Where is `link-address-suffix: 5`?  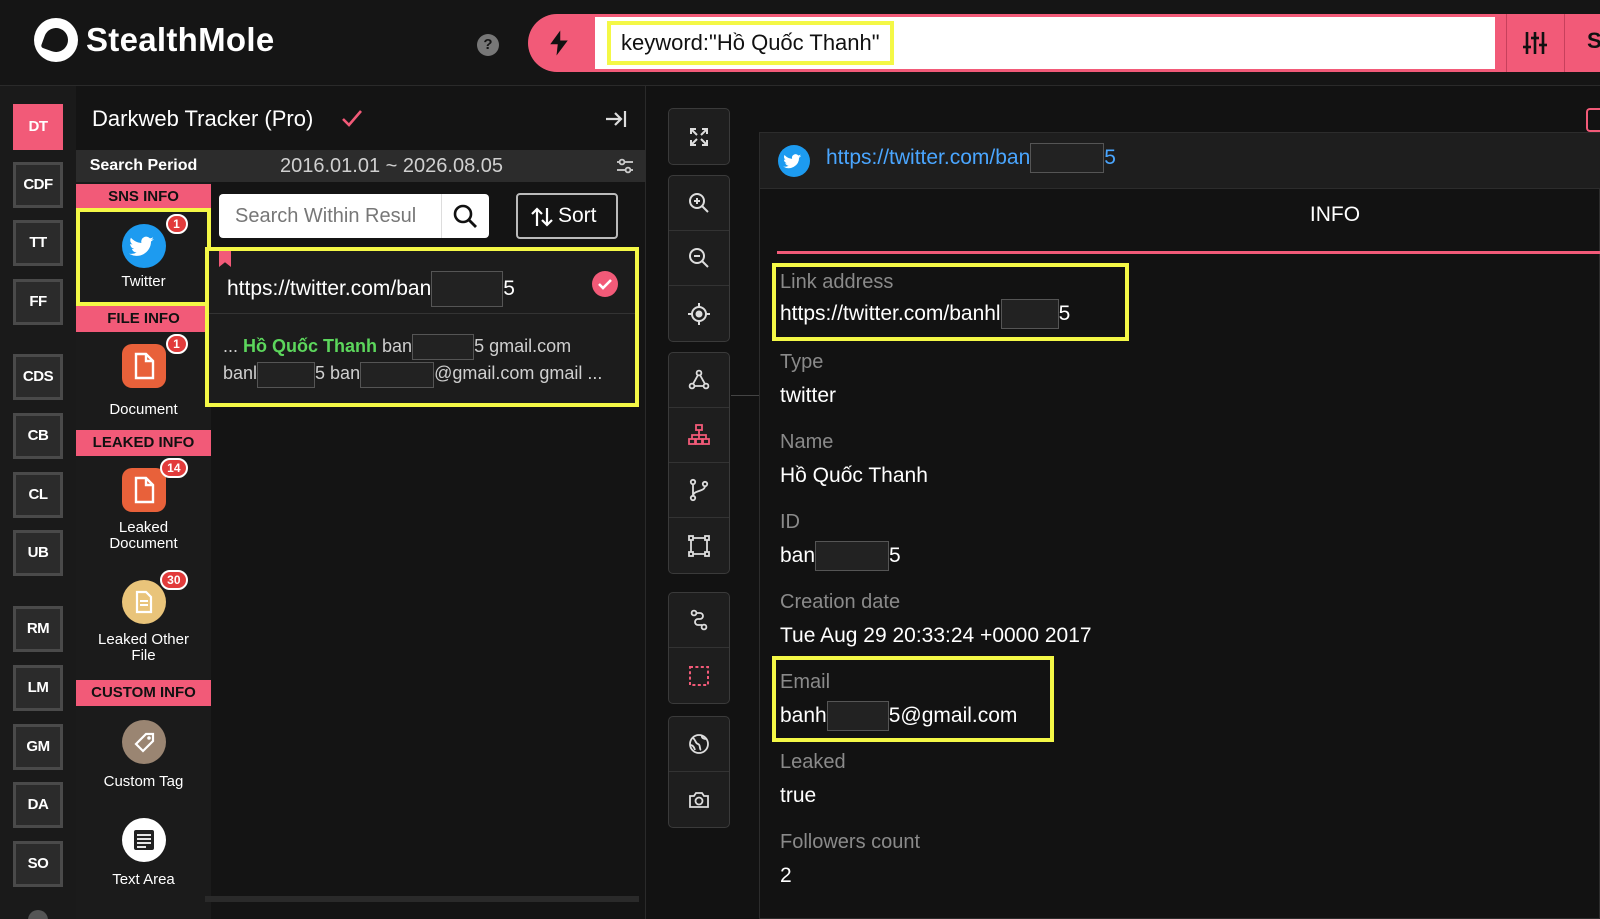
link-address-suffix: 5 is located at coordinates (1064, 313).